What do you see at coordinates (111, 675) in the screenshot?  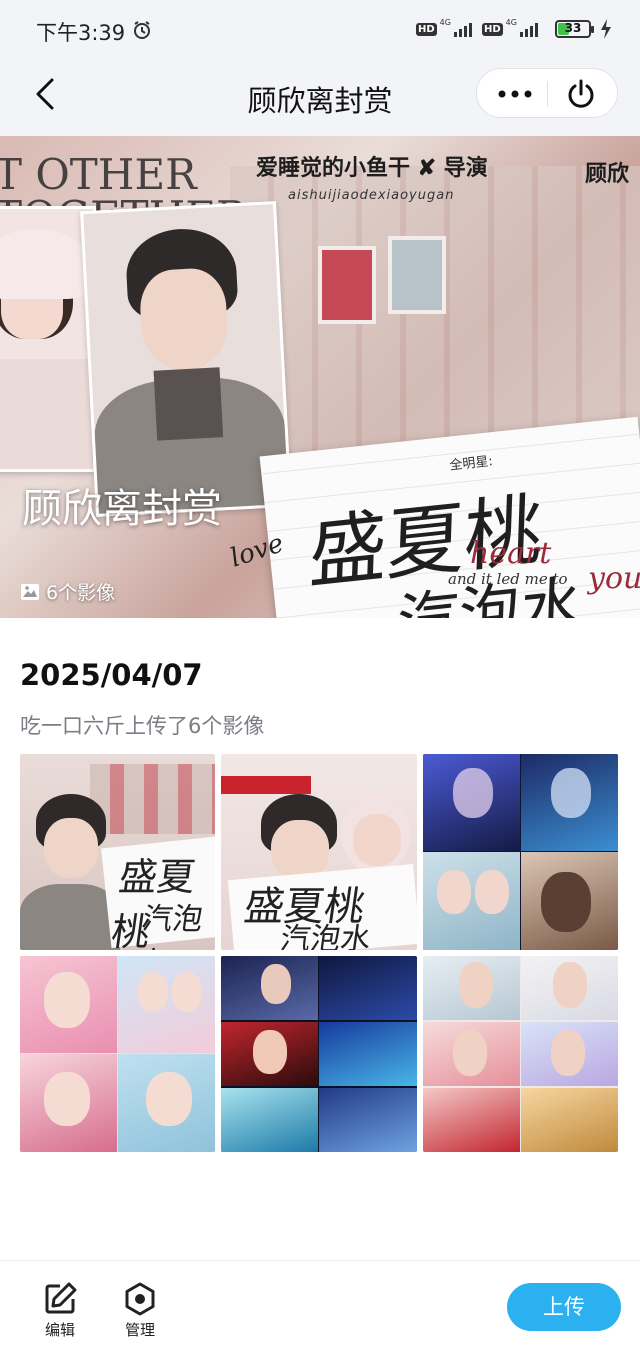 I see `album-date: 2025/04/07` at bounding box center [111, 675].